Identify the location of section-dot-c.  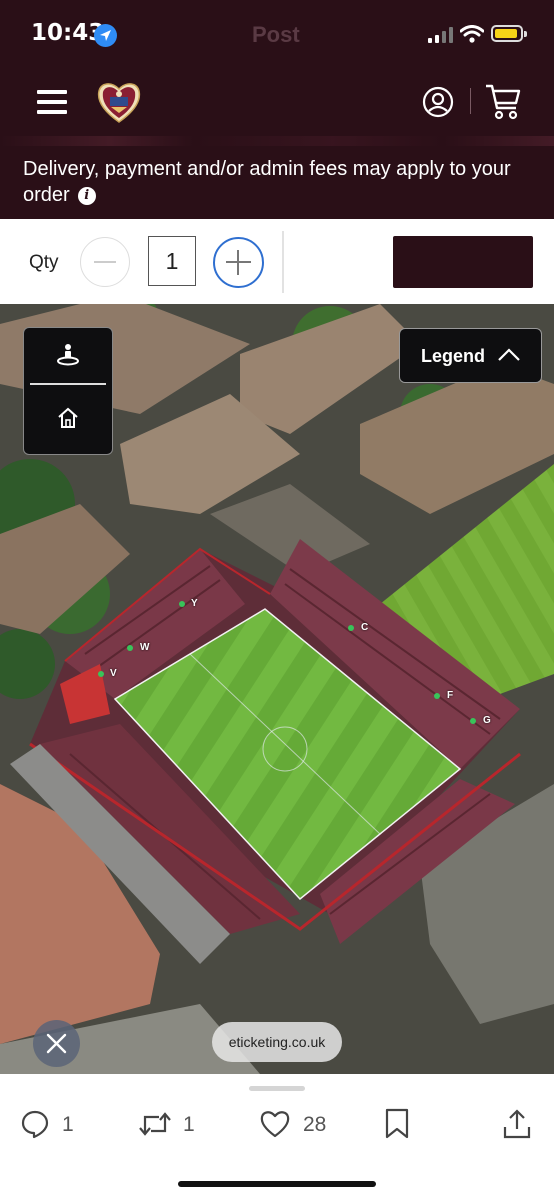
(351, 628).